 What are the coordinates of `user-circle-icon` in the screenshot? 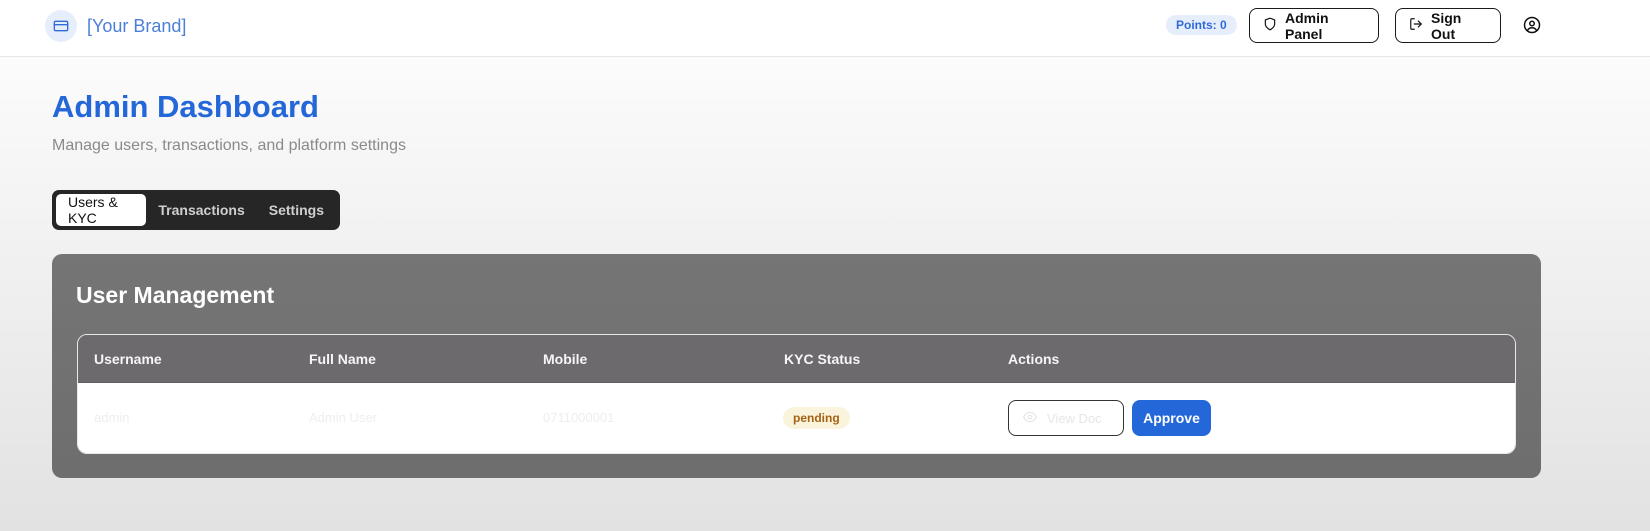 It's located at (1532, 25).